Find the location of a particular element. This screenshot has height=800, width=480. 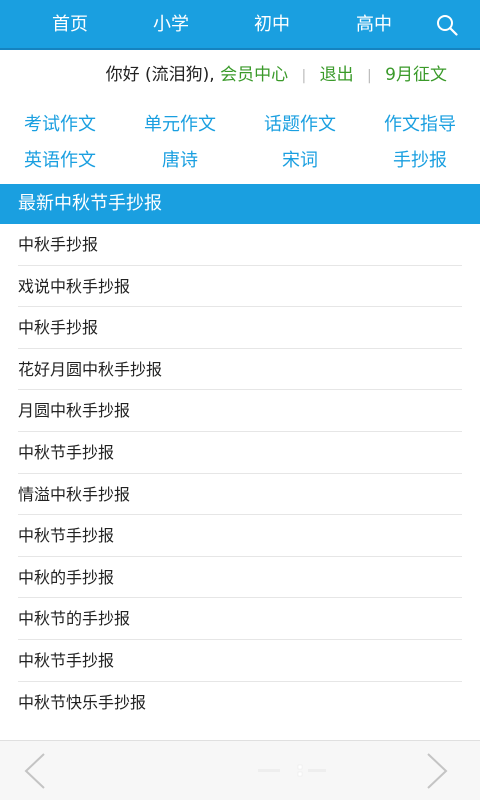

nav-primary-school: 小学 is located at coordinates (171, 25).